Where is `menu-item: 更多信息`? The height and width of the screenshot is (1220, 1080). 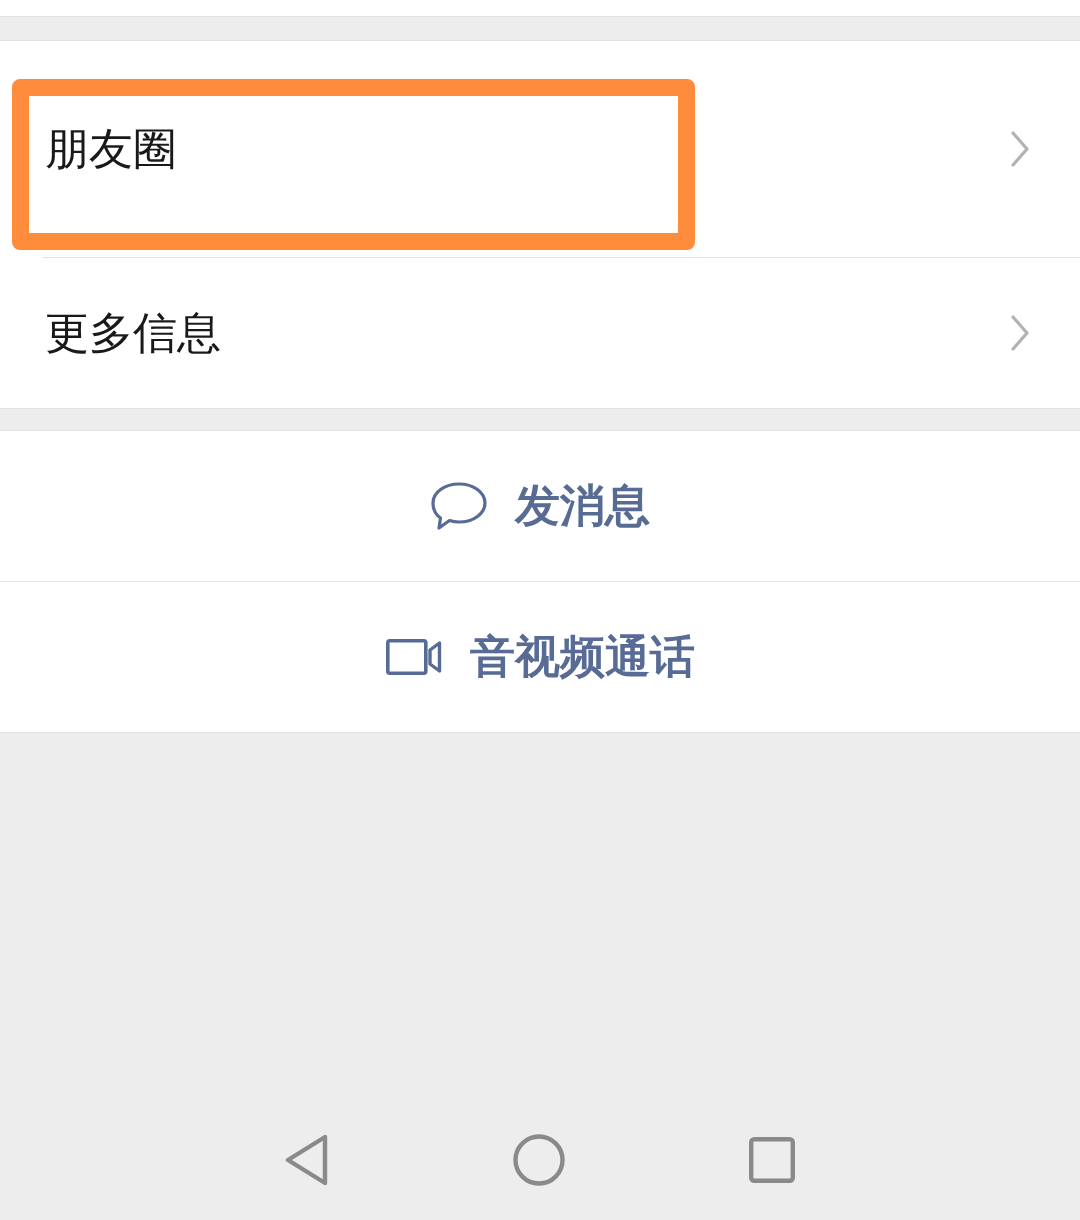
menu-item: 更多信息 is located at coordinates (540, 333).